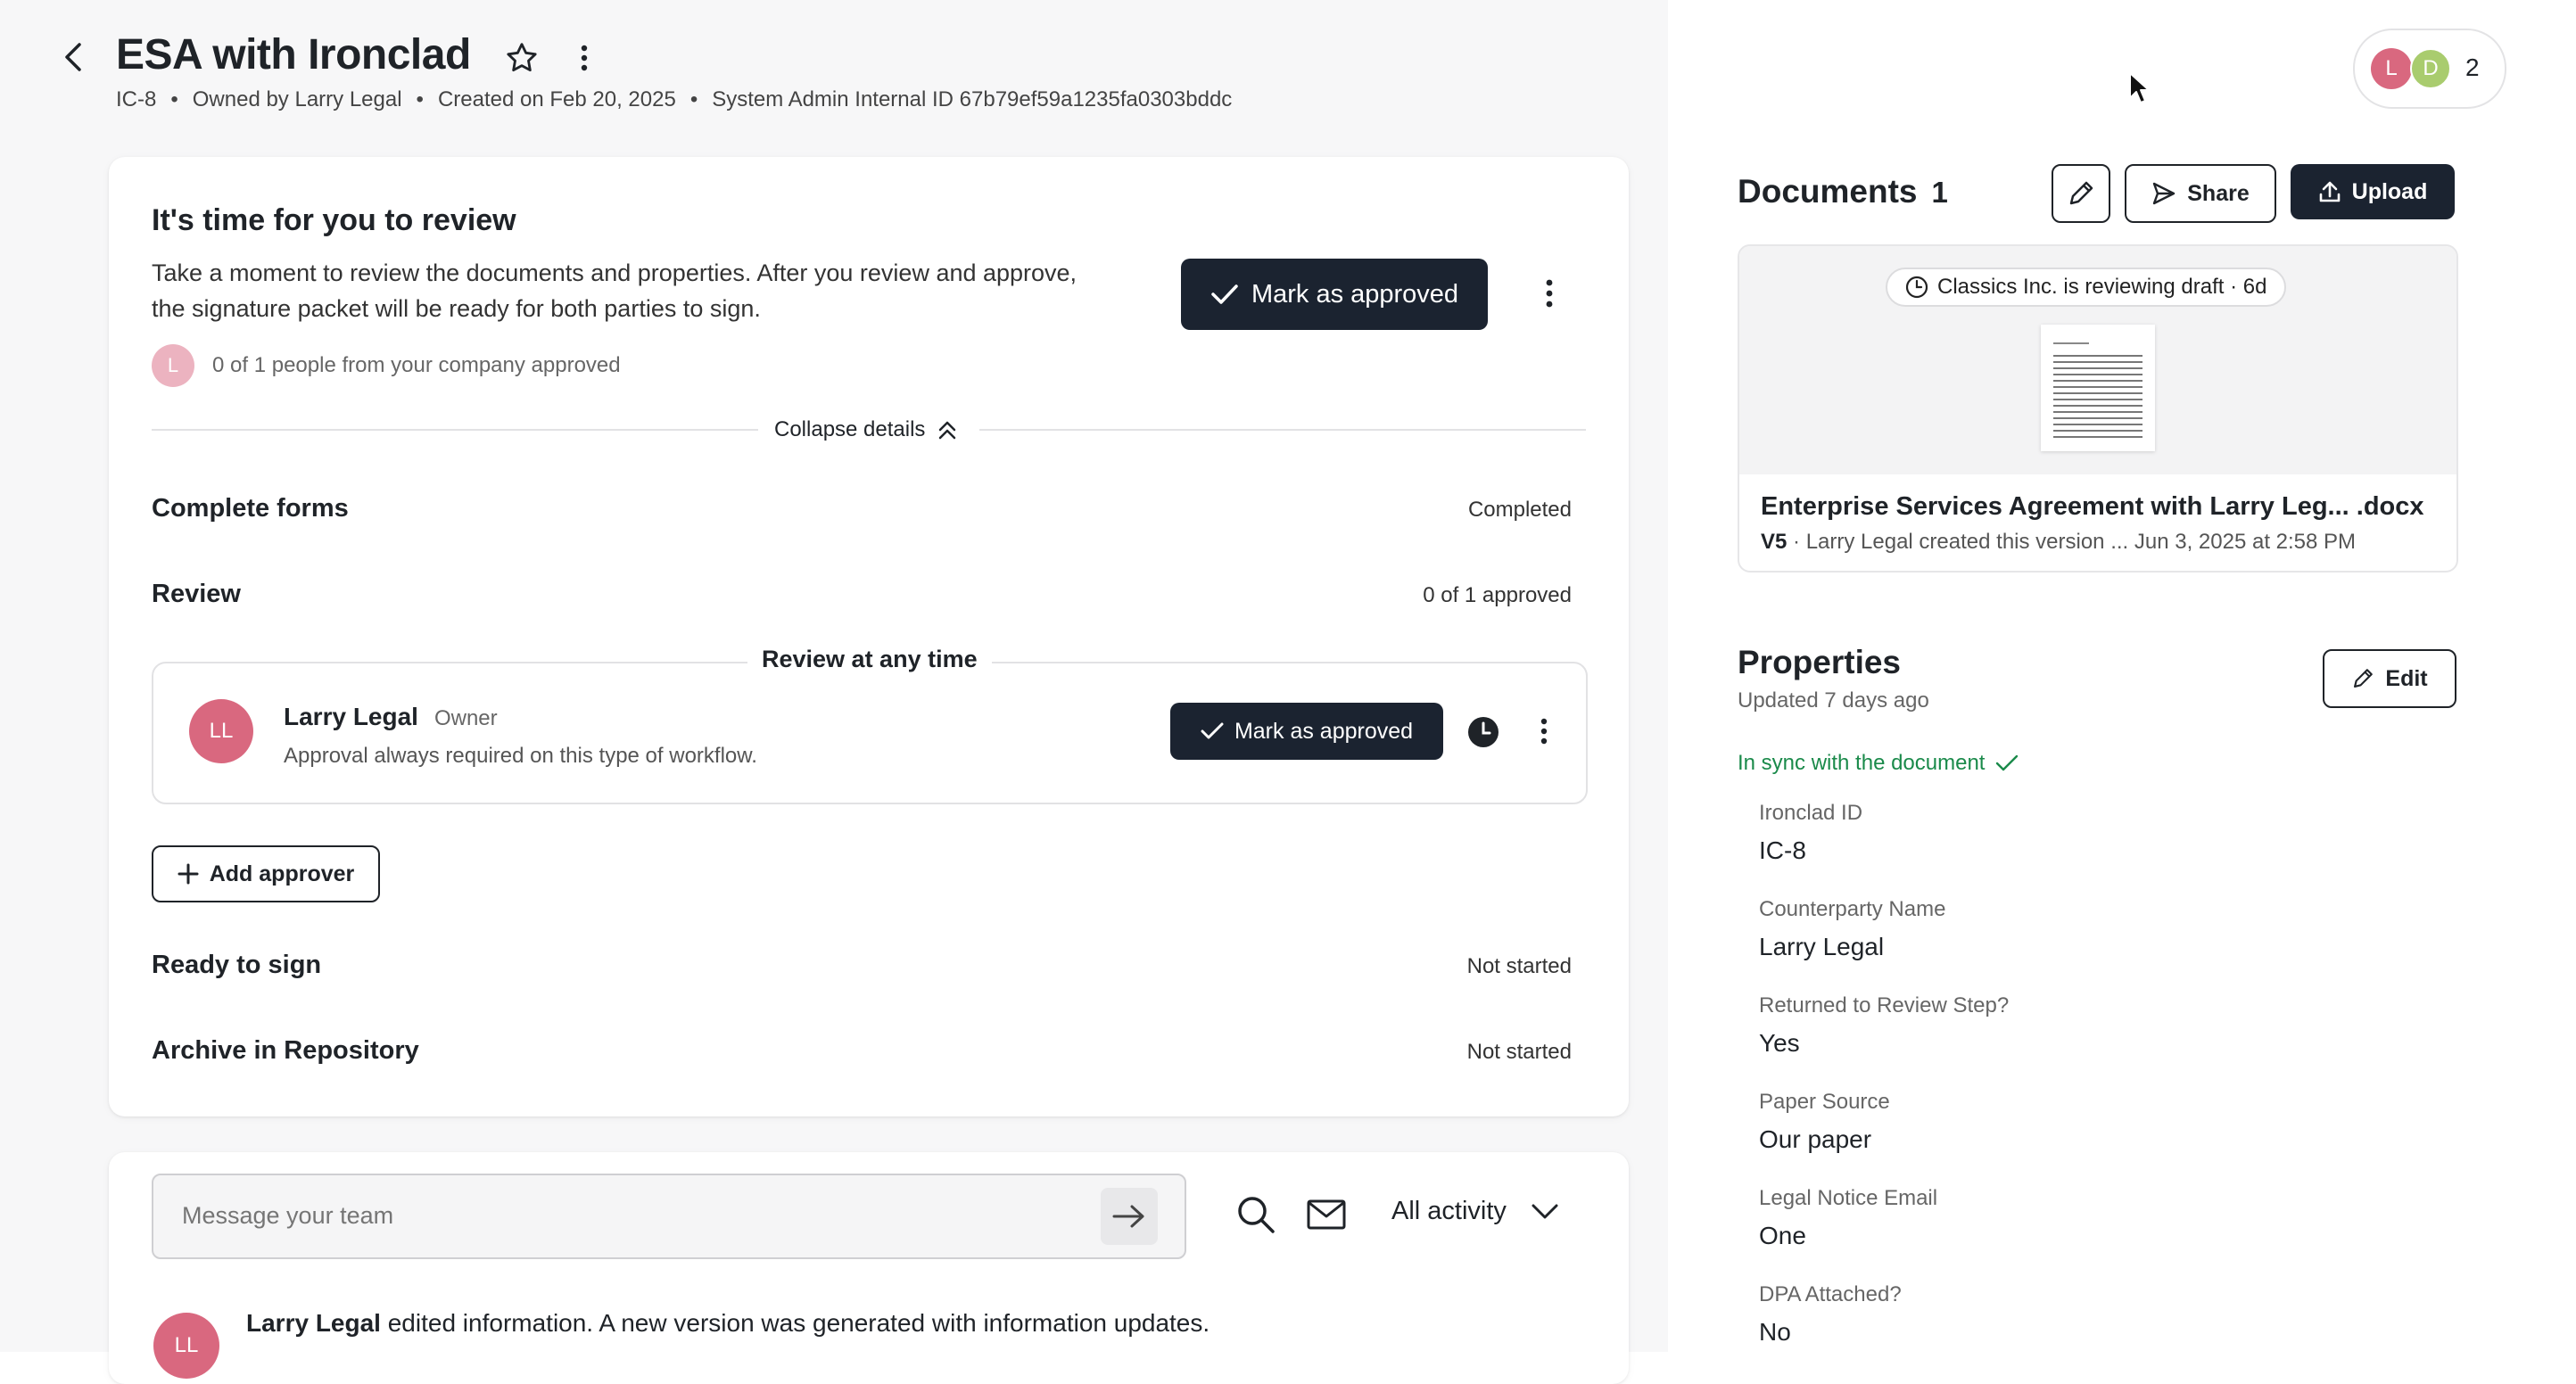  I want to click on approver-mark-approved-button: Mark as approved, so click(1307, 732).